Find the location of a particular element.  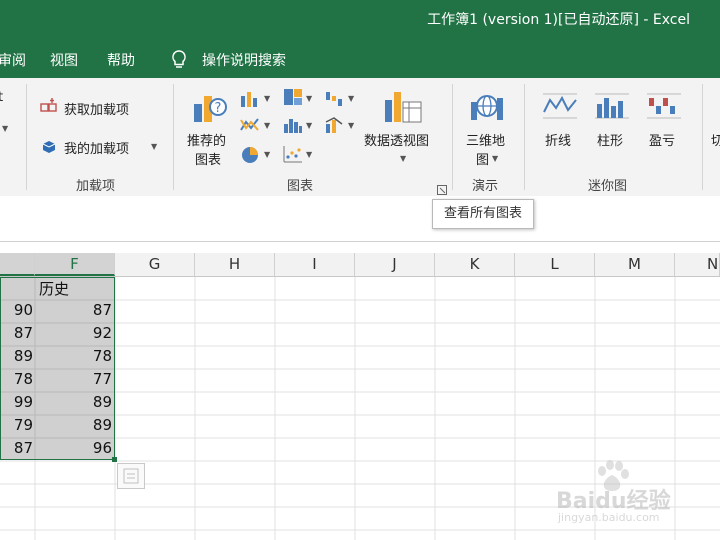

scatter-chart-icon is located at coordinates (293, 156).